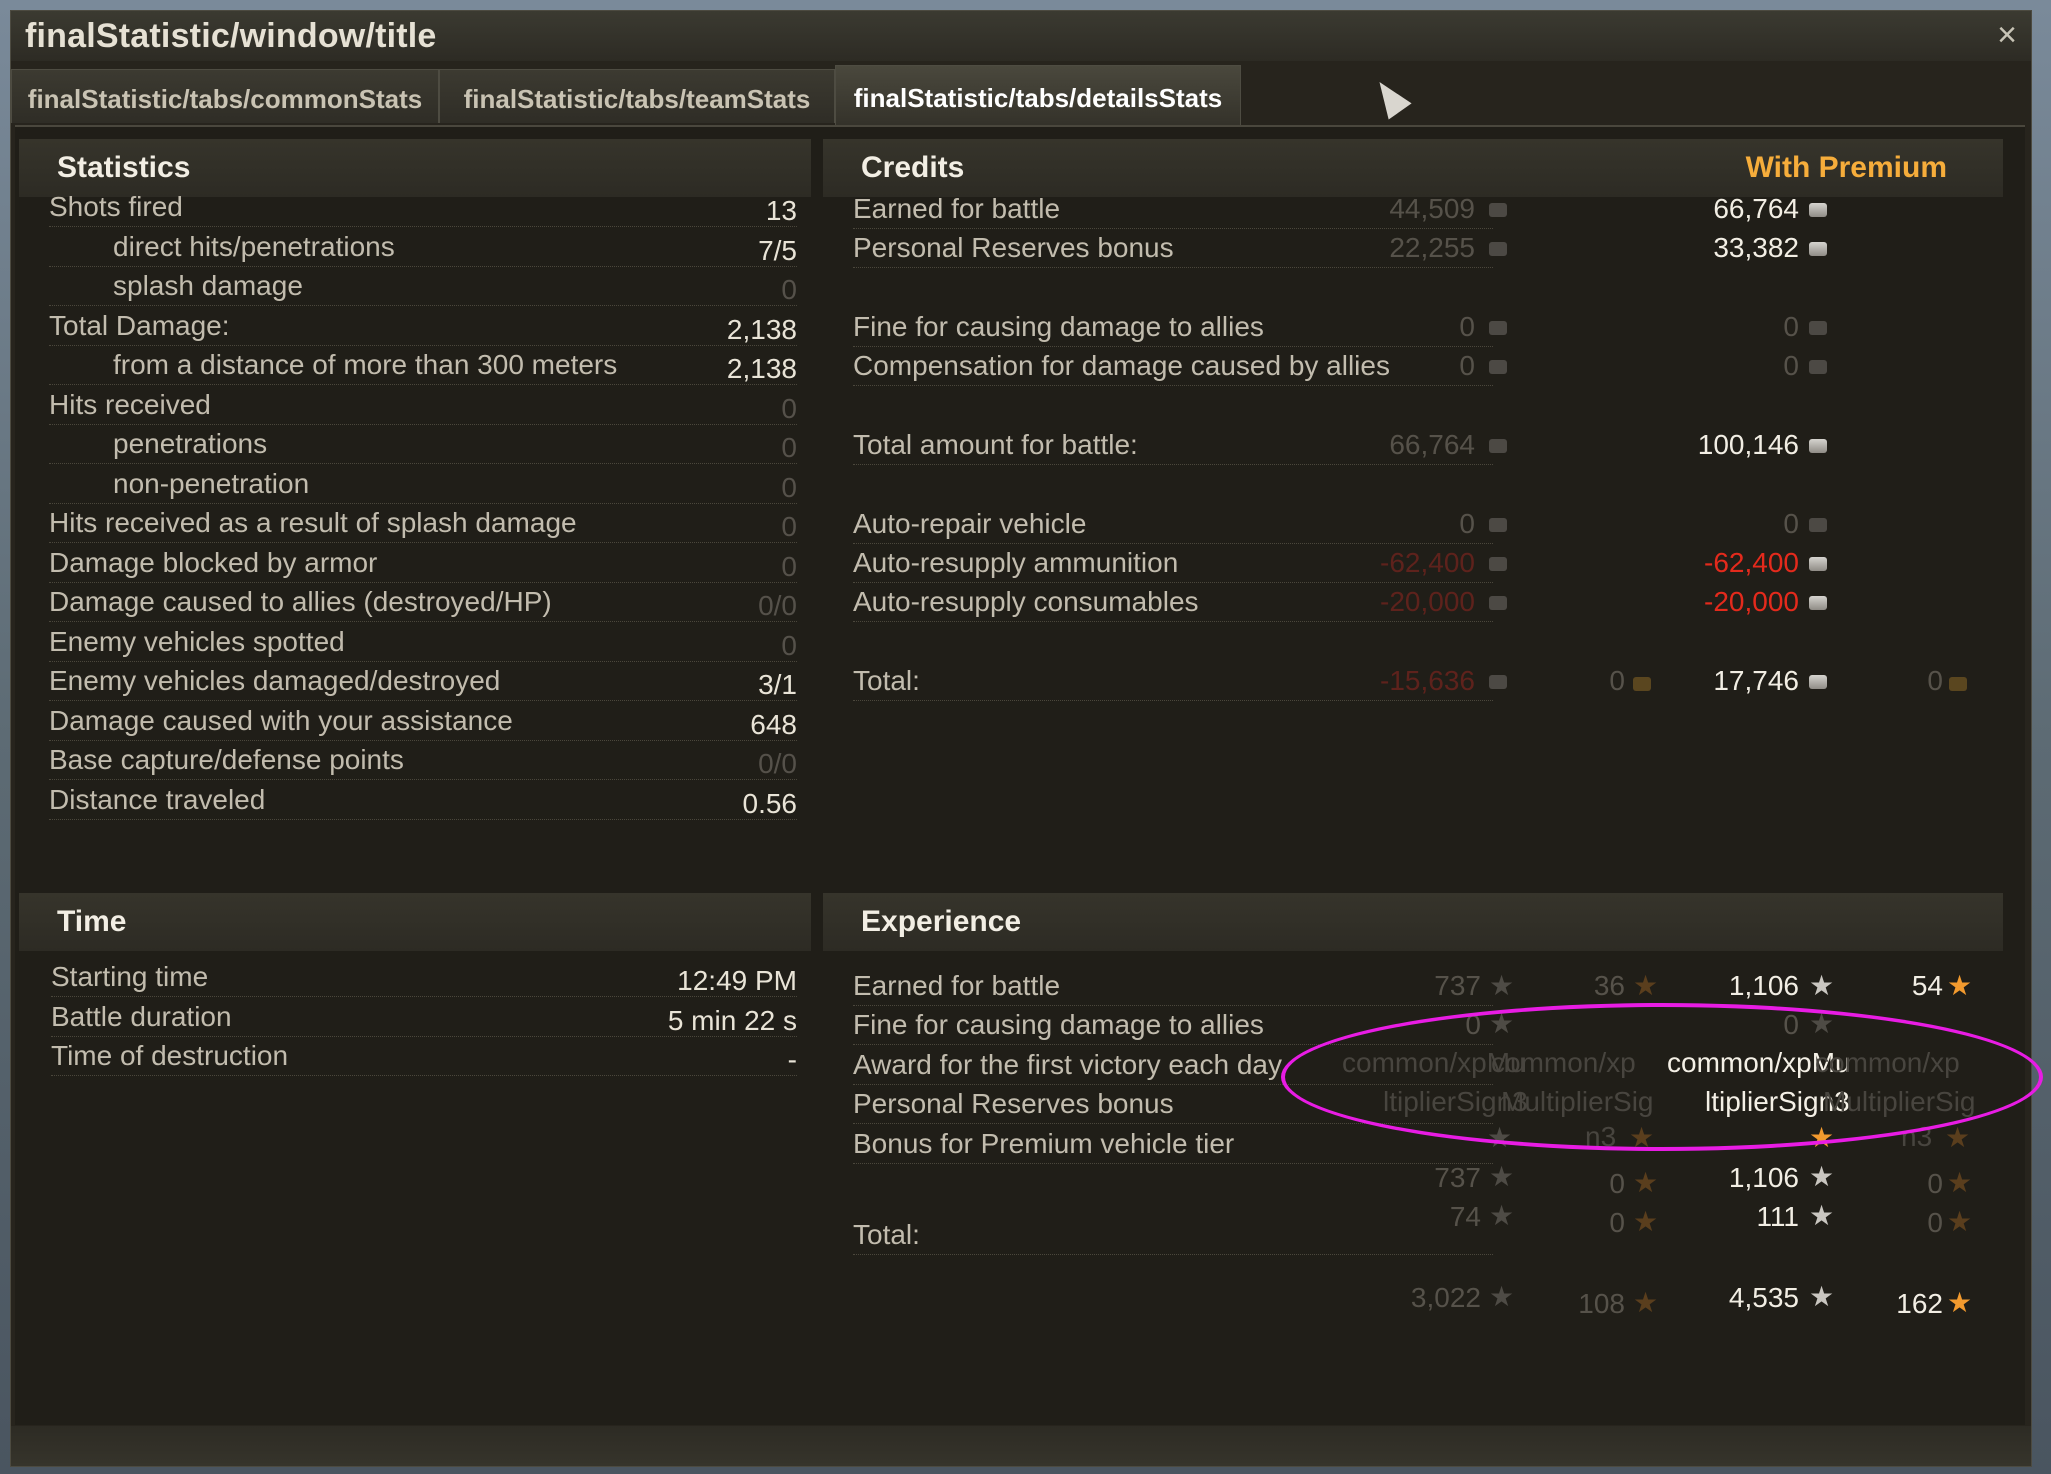  I want to click on credit-label: Fine for causing damage to allies, so click(1058, 326).